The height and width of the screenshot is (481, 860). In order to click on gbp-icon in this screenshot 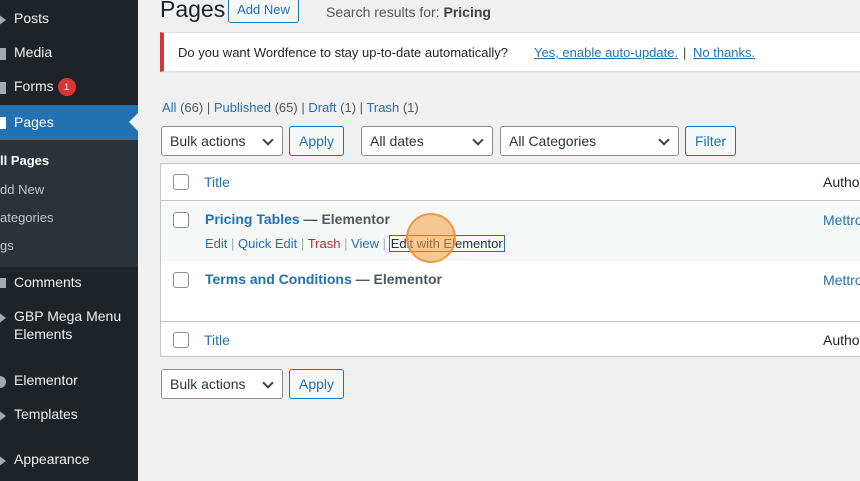, I will do `click(3, 318)`.